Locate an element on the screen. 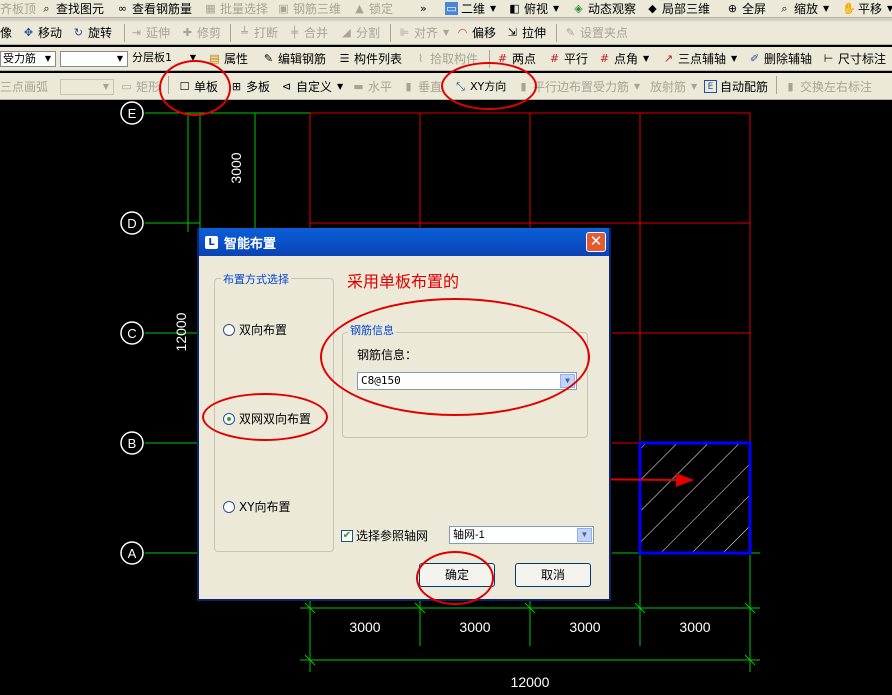  top-view-dropdown: ◧ 俯视 ▼ is located at coordinates (533, 8).